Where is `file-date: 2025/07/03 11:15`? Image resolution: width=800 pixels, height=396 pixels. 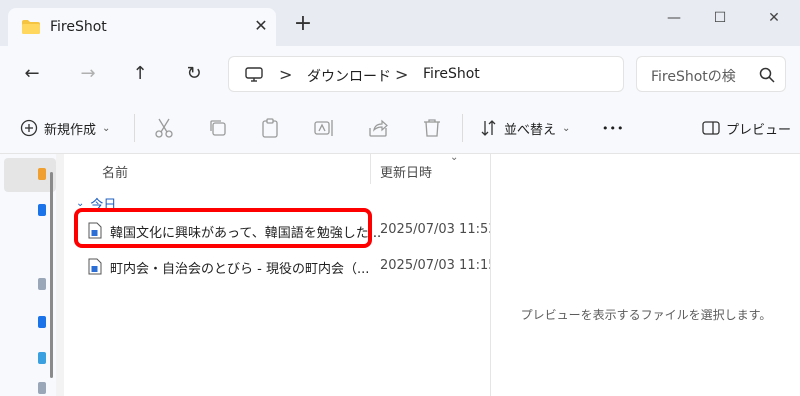 file-date: 2025/07/03 11:15 is located at coordinates (438, 265).